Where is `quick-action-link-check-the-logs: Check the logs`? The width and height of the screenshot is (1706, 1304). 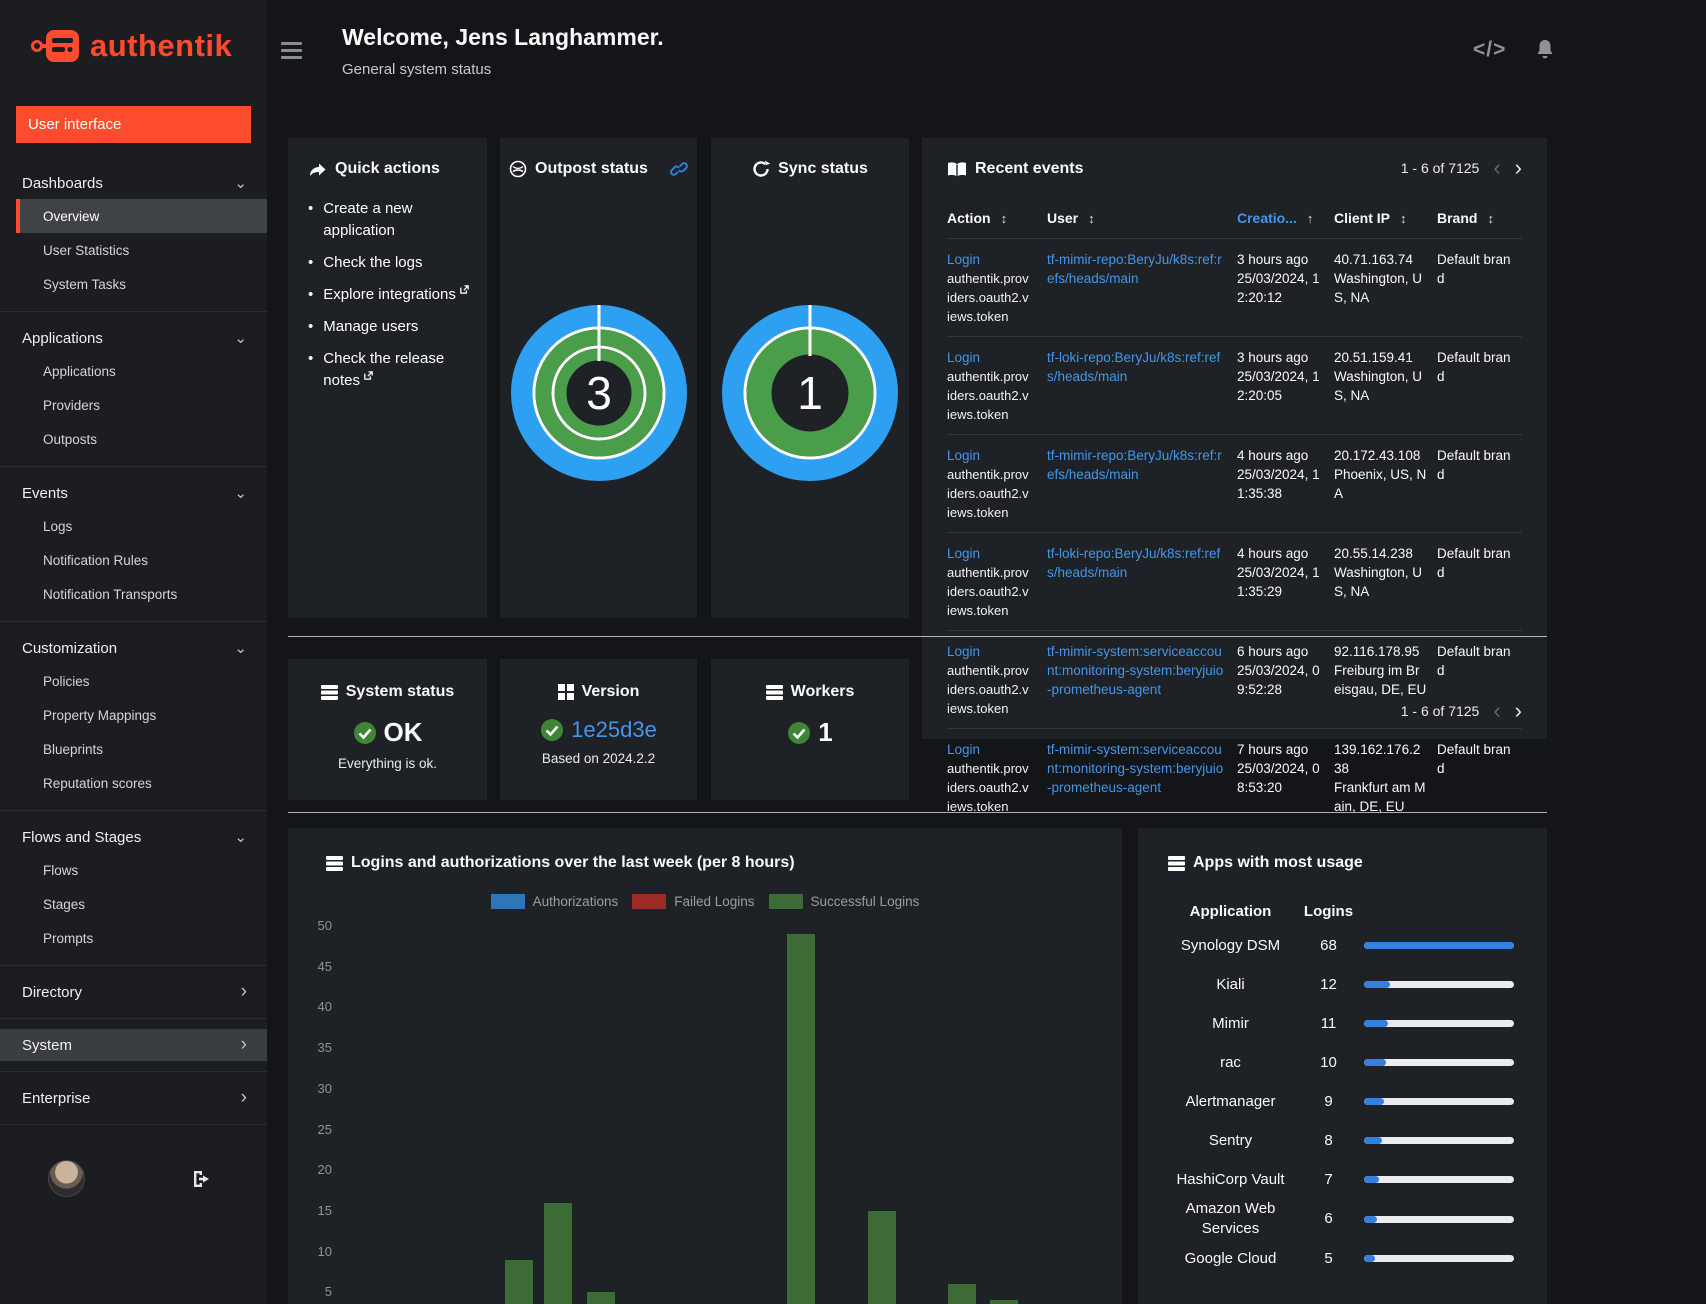 quick-action-link-check-the-logs: Check the logs is located at coordinates (372, 263).